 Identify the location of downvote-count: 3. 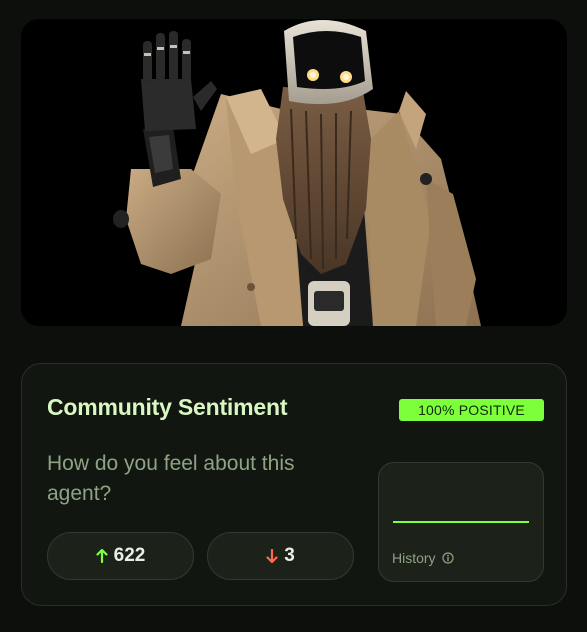
(289, 555).